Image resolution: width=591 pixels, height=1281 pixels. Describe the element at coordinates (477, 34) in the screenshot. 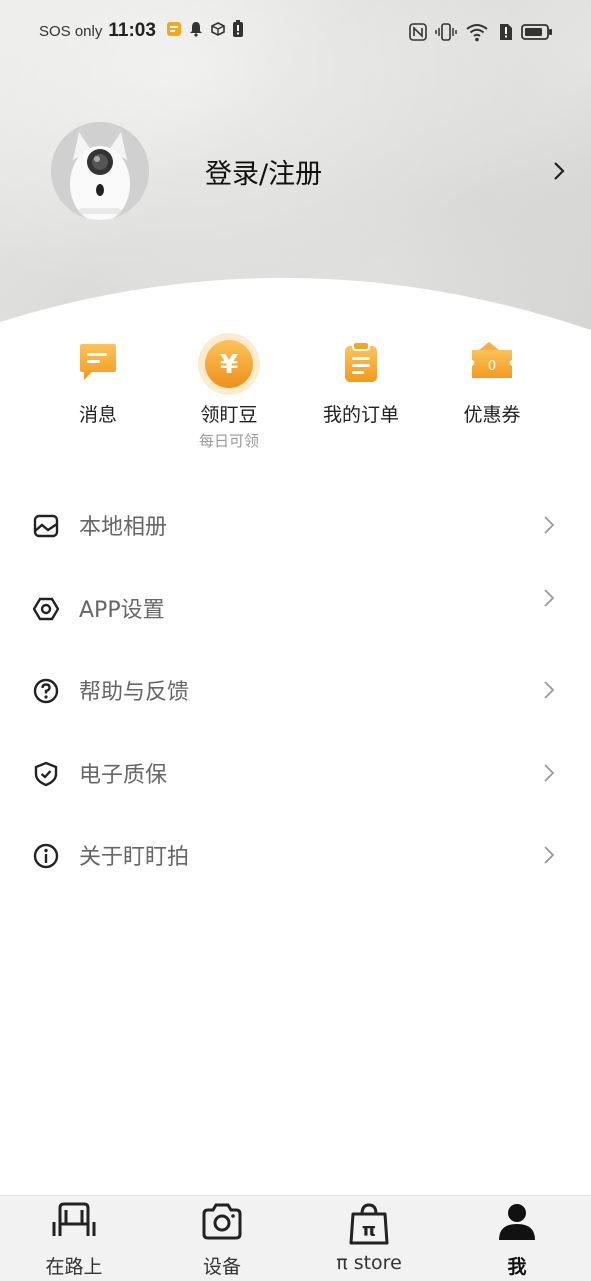

I see `wifi-icon` at that location.